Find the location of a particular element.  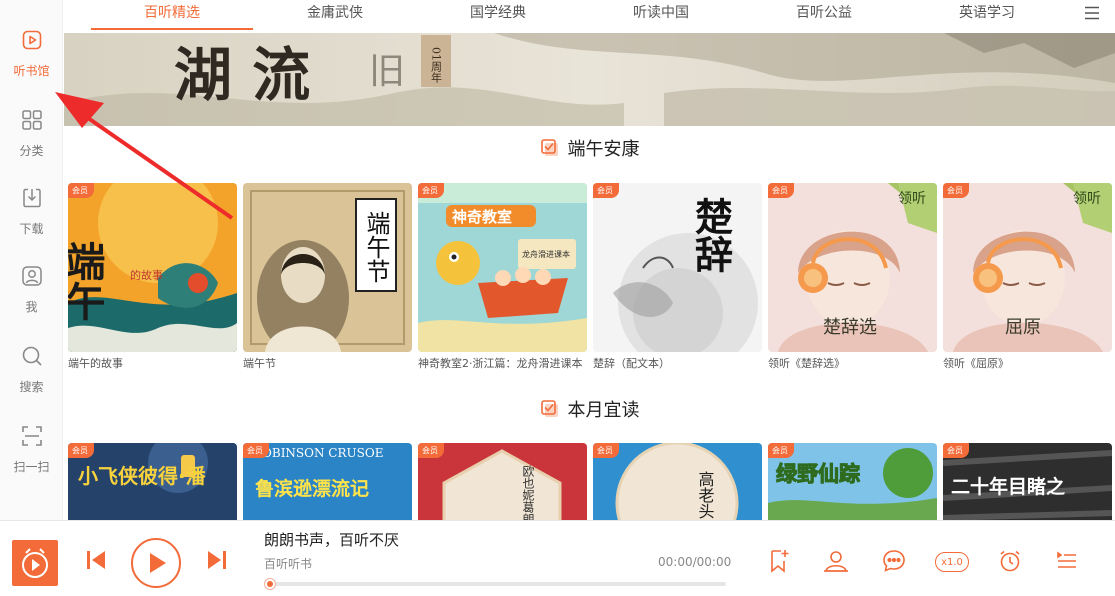

book-cover: 领听 楚辞选 会员 is located at coordinates (852, 267).